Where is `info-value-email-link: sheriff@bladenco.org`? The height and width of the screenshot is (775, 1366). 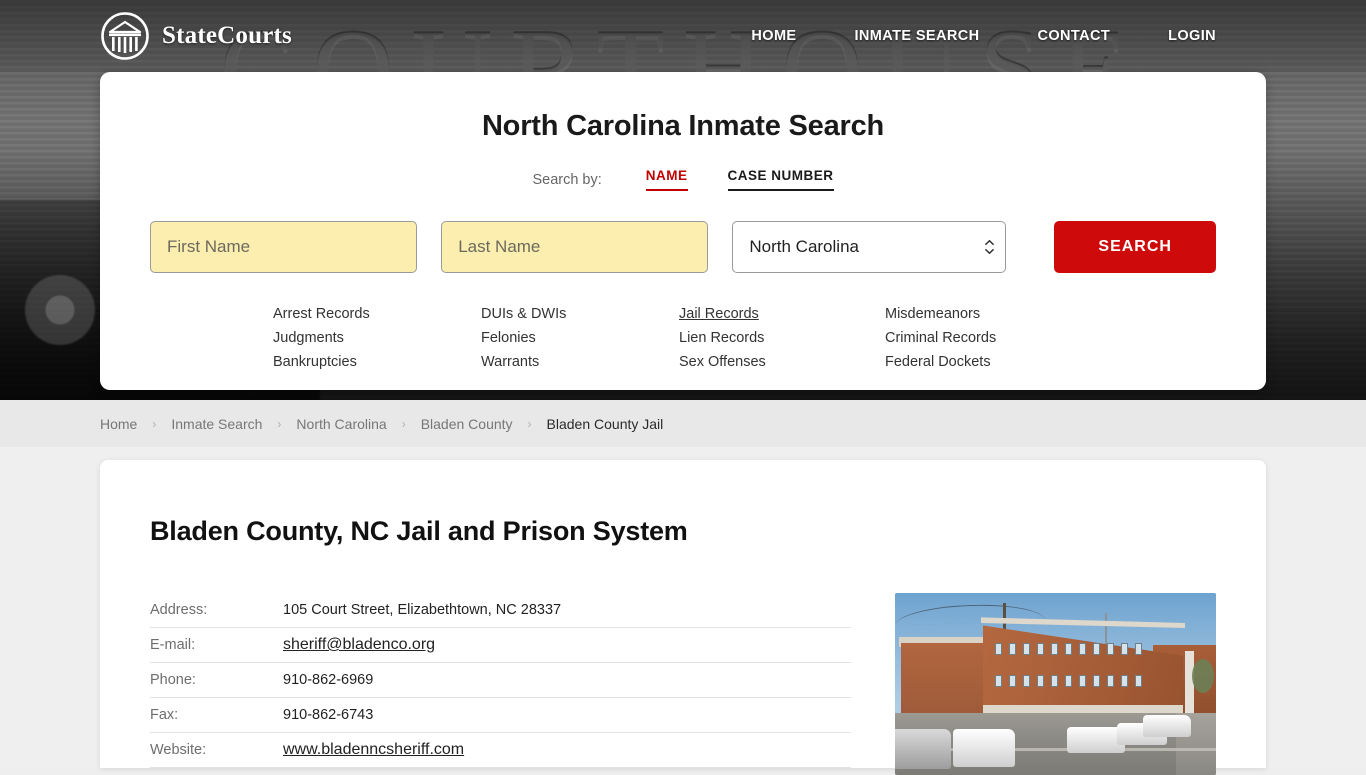
info-value-email-link: sheriff@bladenco.org is located at coordinates (359, 645).